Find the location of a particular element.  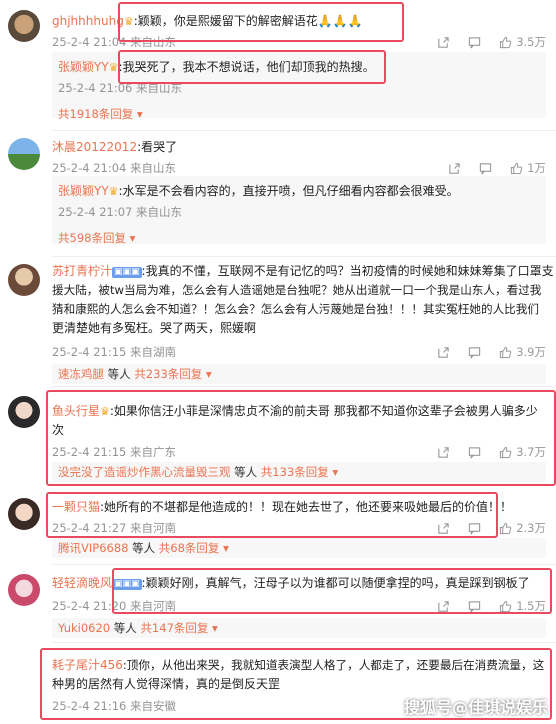

reply-text: :我哭死了，我本不想说话，他们却顶我的热搜。 is located at coordinates (246, 67).